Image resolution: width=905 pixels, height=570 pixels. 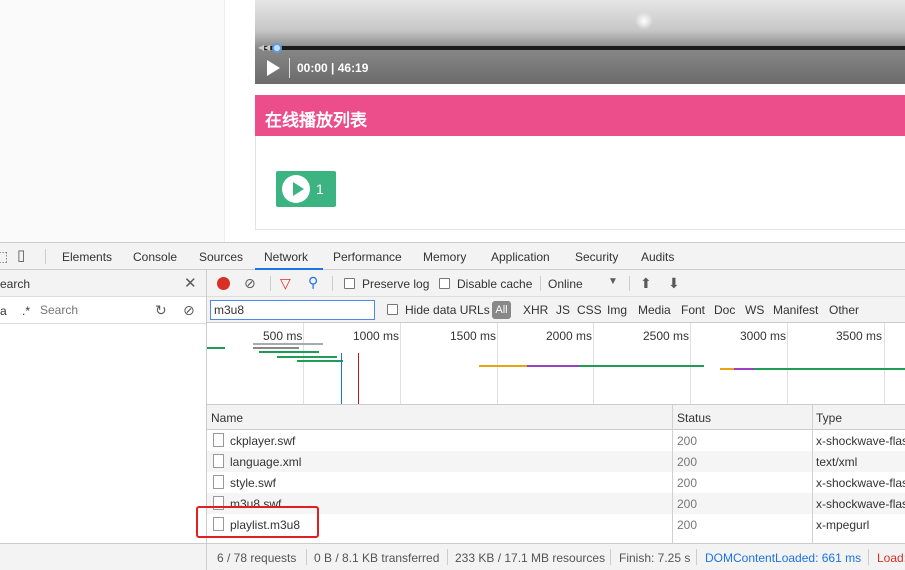 I want to click on tab-sources: Sources, so click(x=221, y=257).